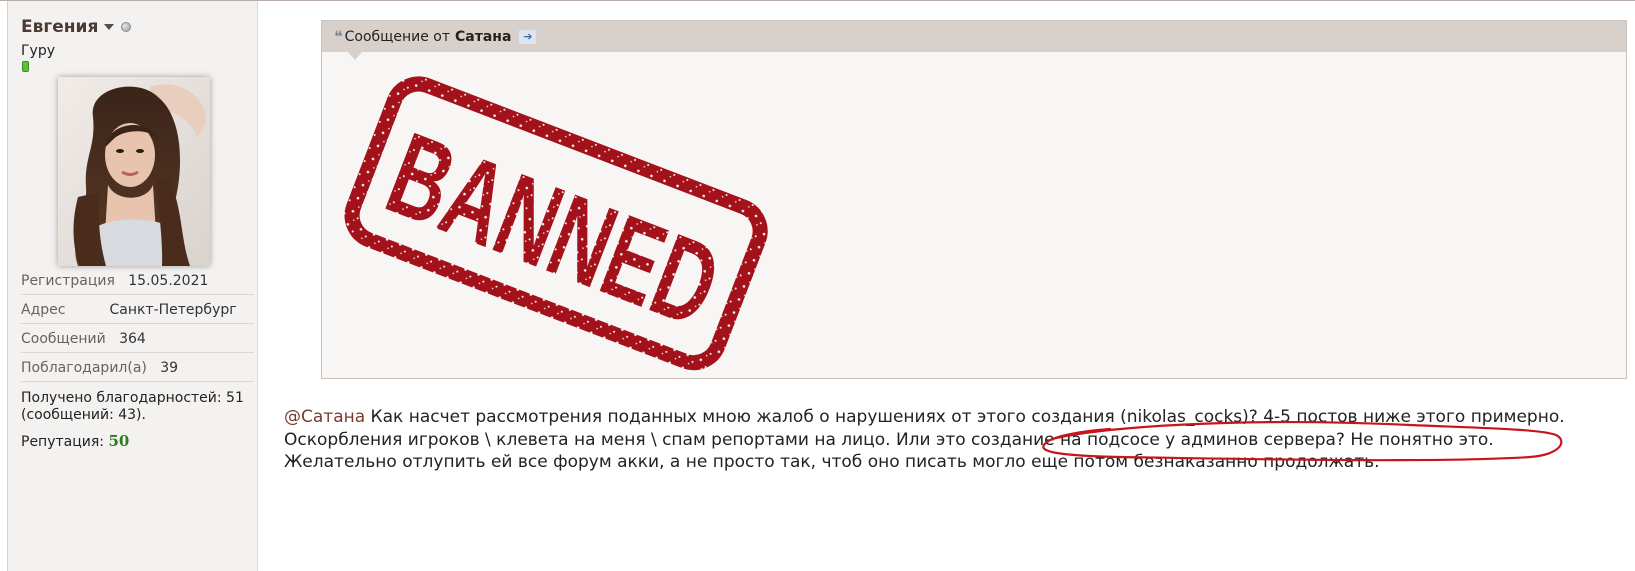 This screenshot has width=1635, height=571. I want to click on avatar-photo-icon, so click(134, 171).